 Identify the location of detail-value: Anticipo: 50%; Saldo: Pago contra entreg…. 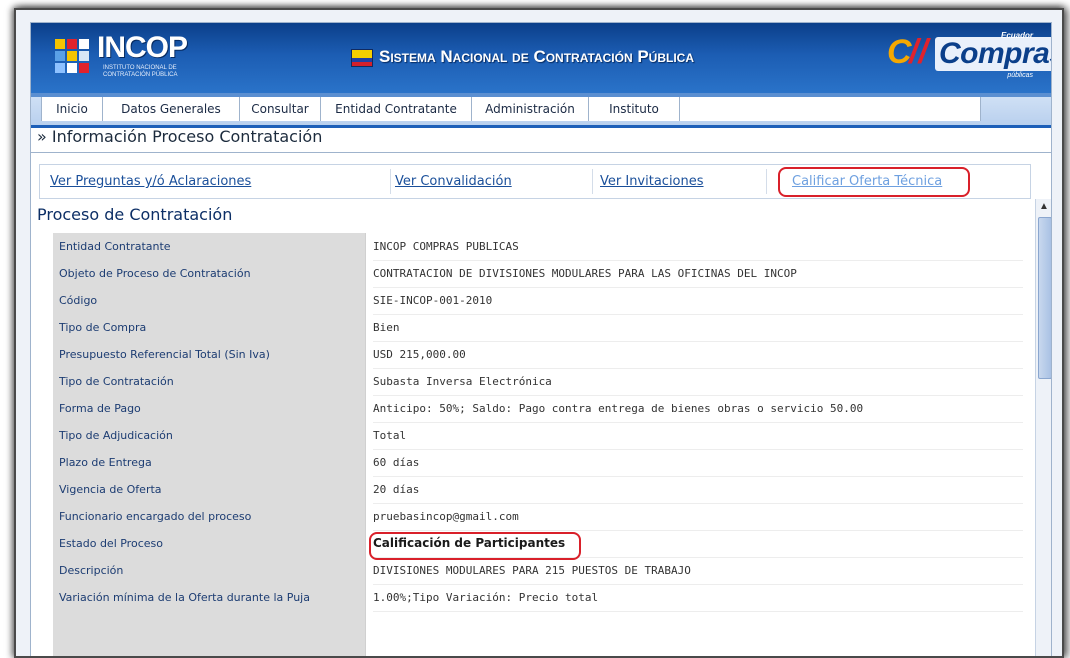
(698, 409).